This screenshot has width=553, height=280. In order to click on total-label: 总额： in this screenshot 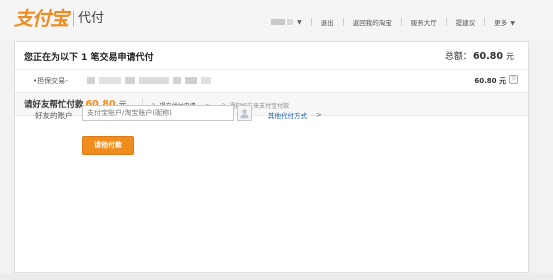, I will do `click(458, 57)`.